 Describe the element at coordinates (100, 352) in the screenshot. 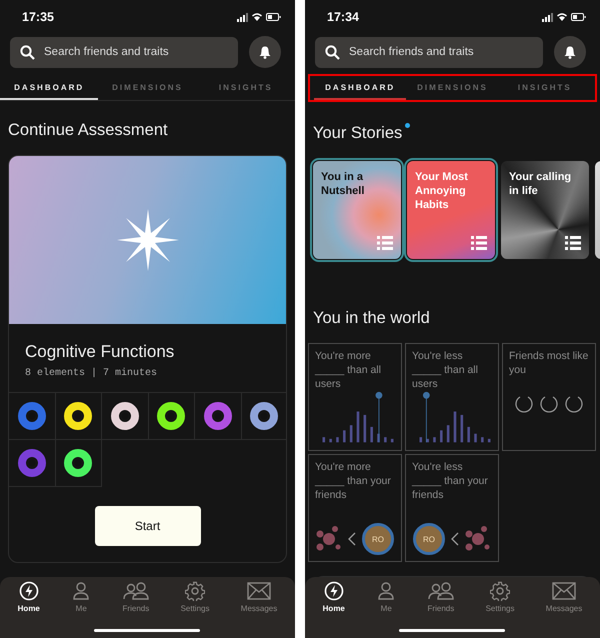

I see `card-title: Cognitive Functions` at that location.